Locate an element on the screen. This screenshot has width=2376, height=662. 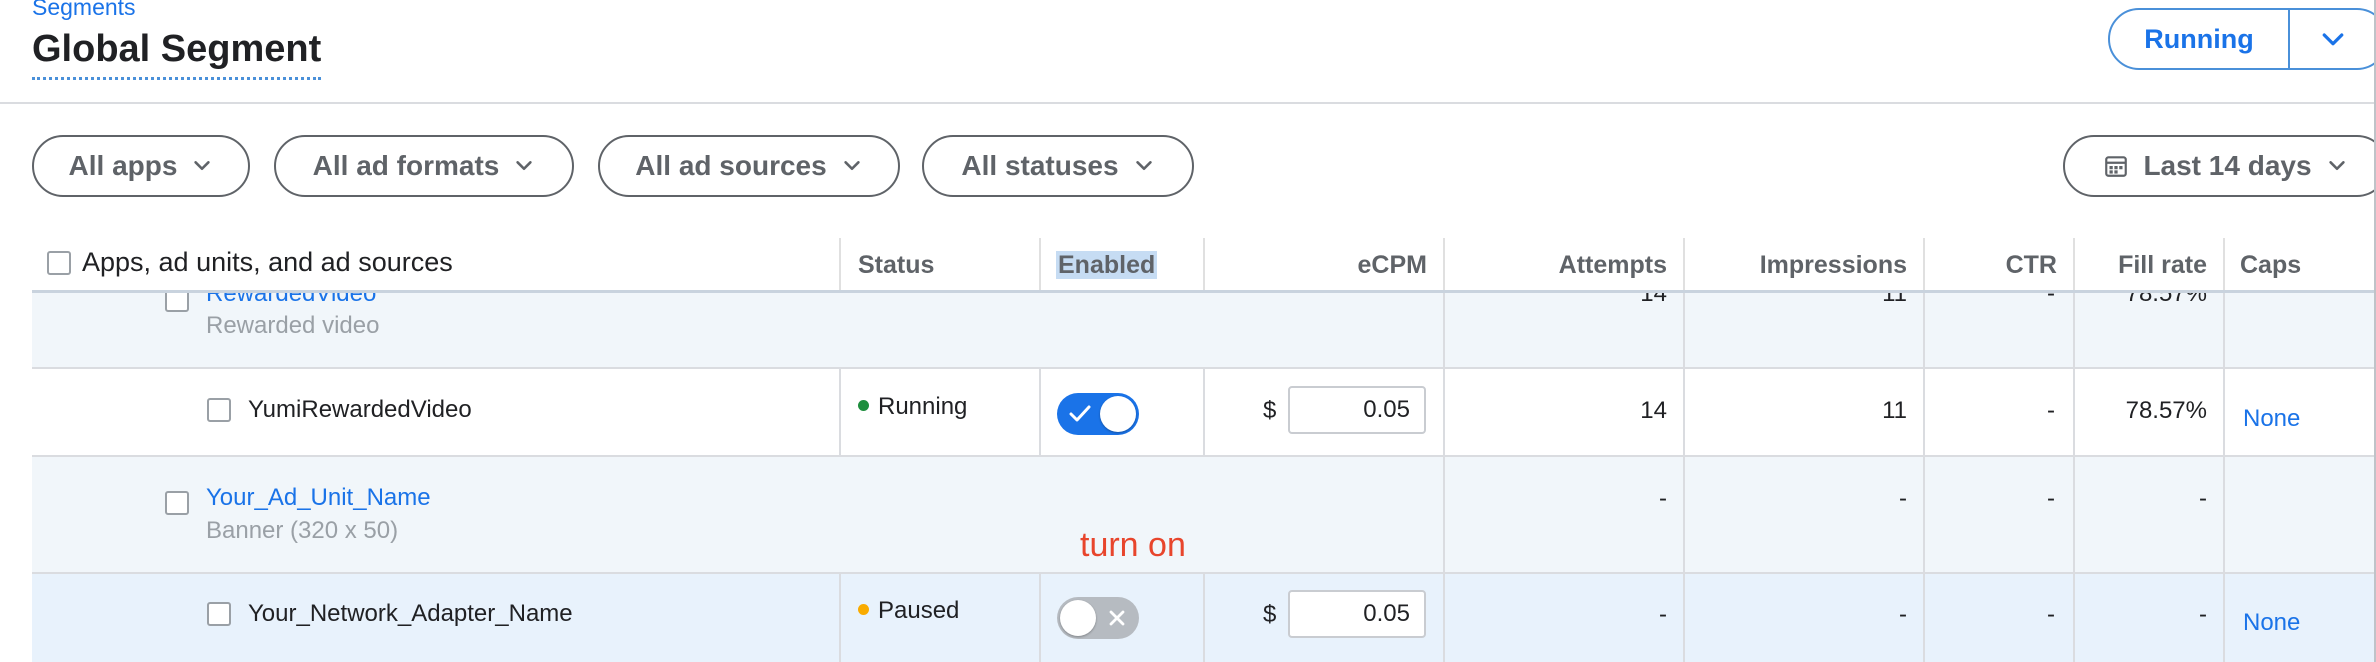
column-header-attempts: Attempts is located at coordinates (1558, 262).